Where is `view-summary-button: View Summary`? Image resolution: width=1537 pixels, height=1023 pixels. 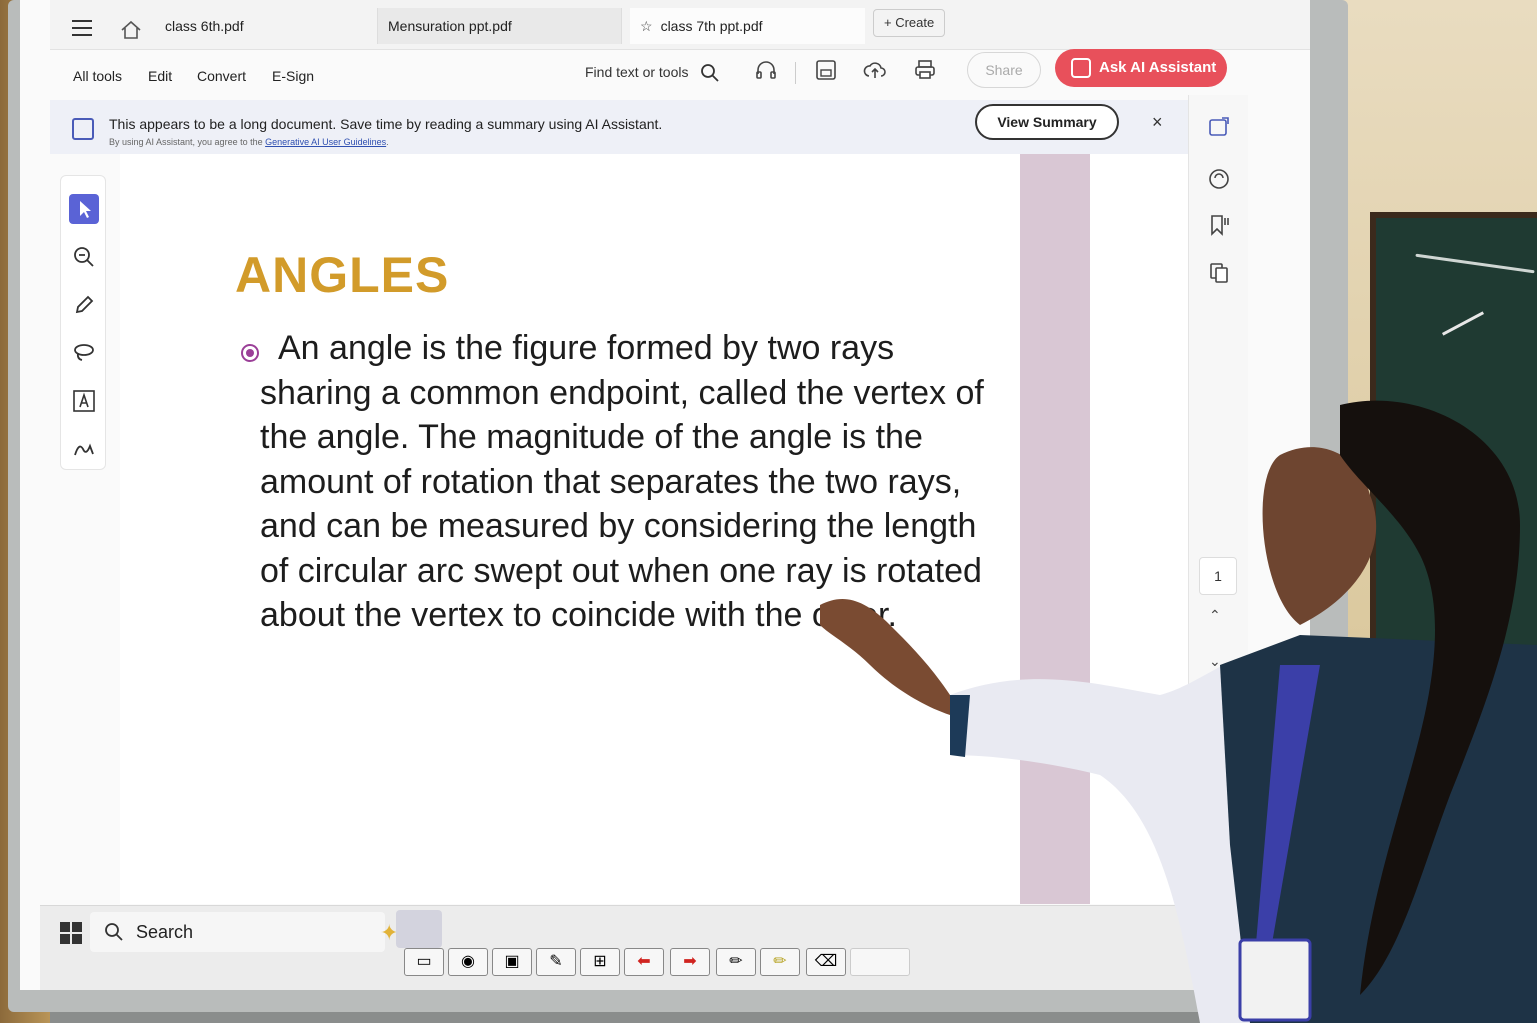
view-summary-button: View Summary is located at coordinates (1047, 122).